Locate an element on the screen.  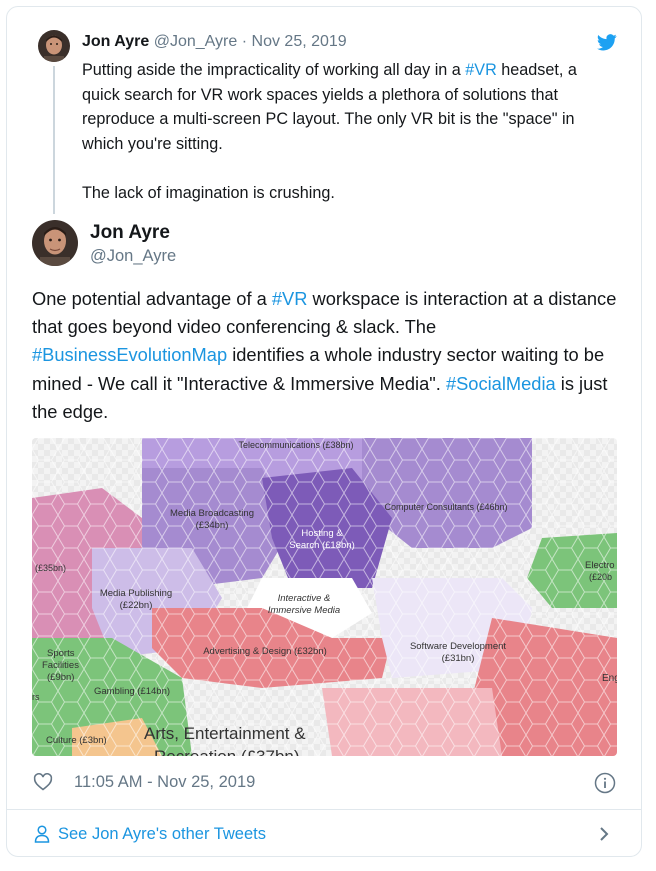
map-label-rs: rs is located at coordinates (36, 697).